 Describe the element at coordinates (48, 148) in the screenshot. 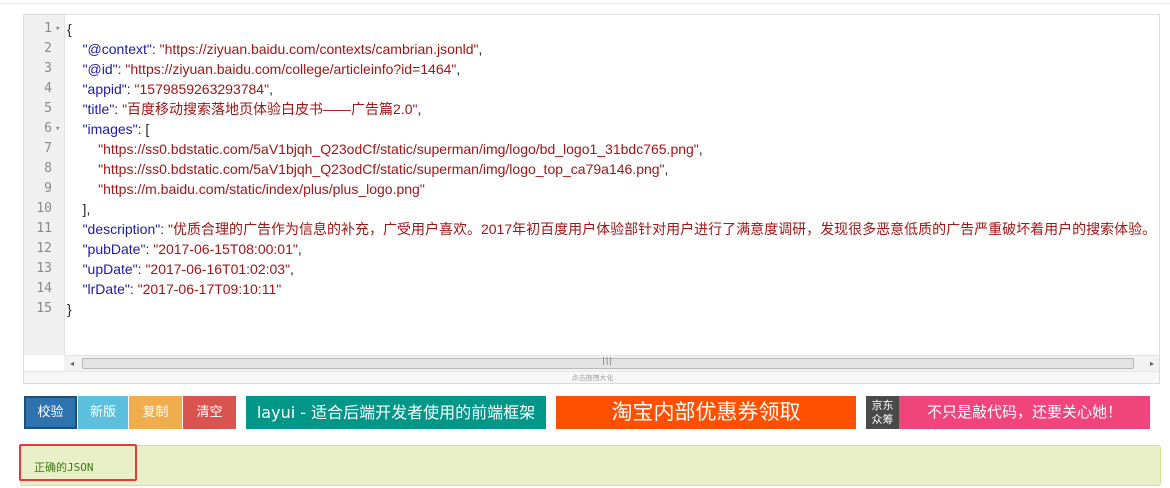

I see `line-number-text: 7` at that location.